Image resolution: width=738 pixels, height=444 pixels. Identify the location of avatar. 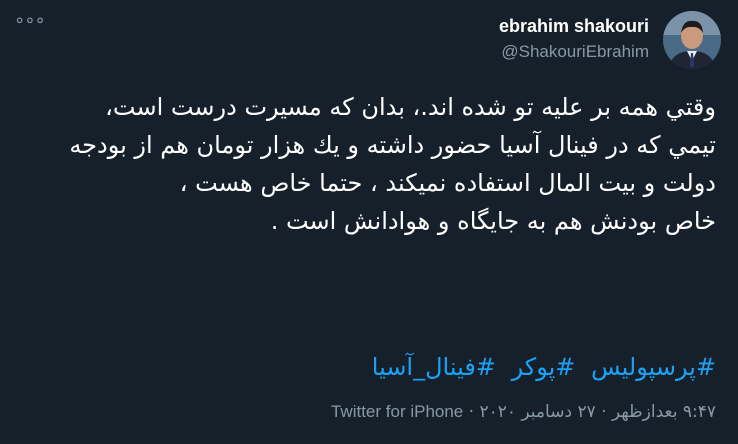
(692, 40).